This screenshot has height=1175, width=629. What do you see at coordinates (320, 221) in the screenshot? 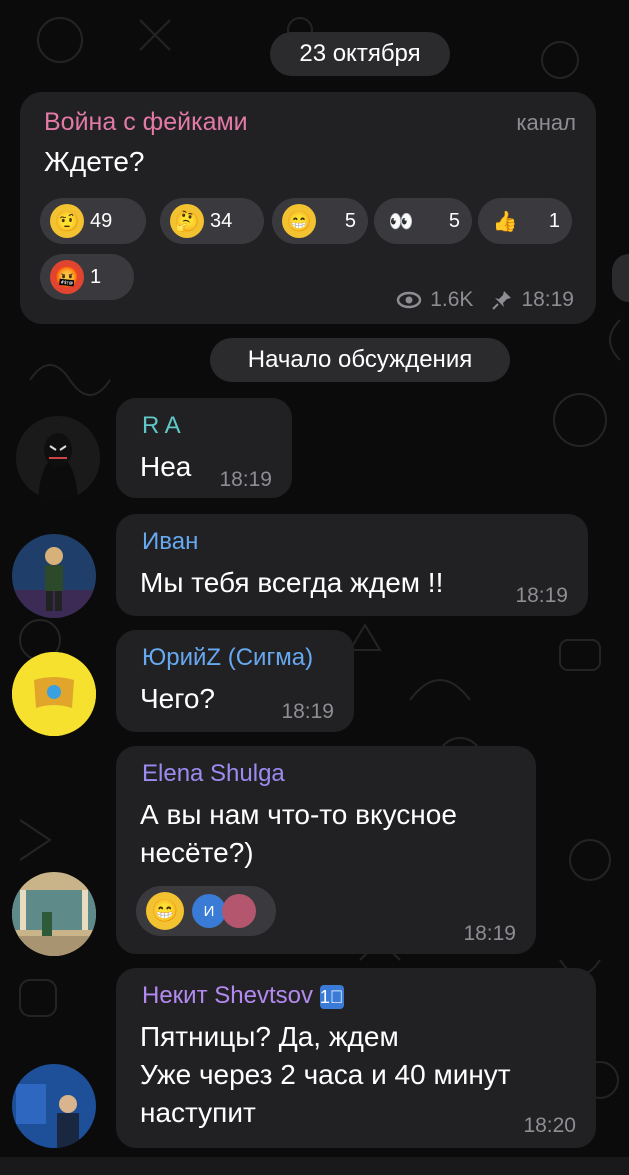
I see `reaction-grin: 😁 5` at bounding box center [320, 221].